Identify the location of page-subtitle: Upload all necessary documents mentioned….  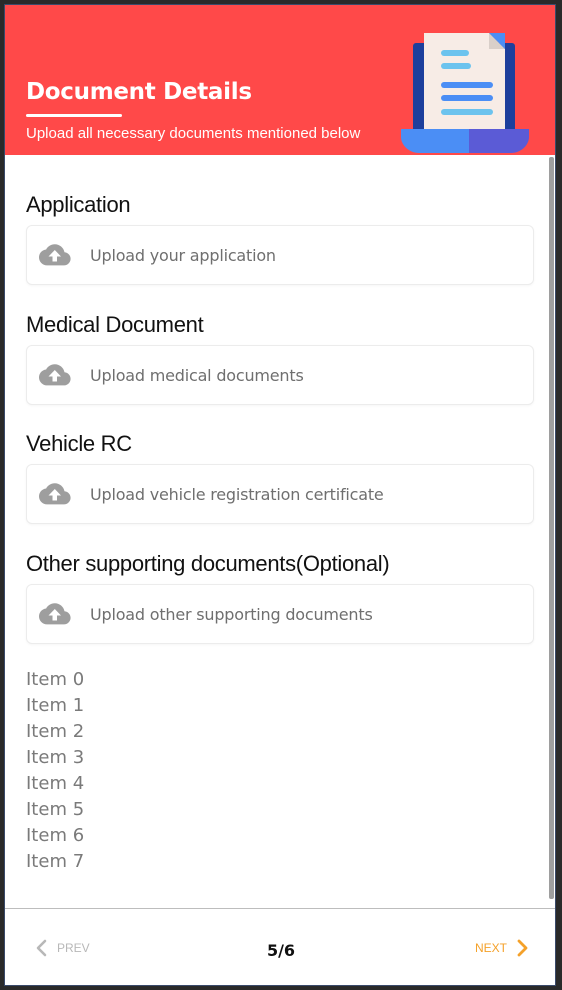
(193, 133).